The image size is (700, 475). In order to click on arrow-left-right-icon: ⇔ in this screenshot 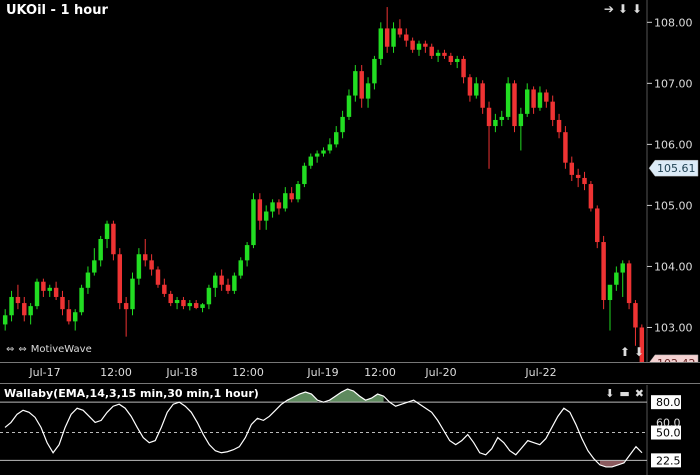, I will do `click(10, 349)`.